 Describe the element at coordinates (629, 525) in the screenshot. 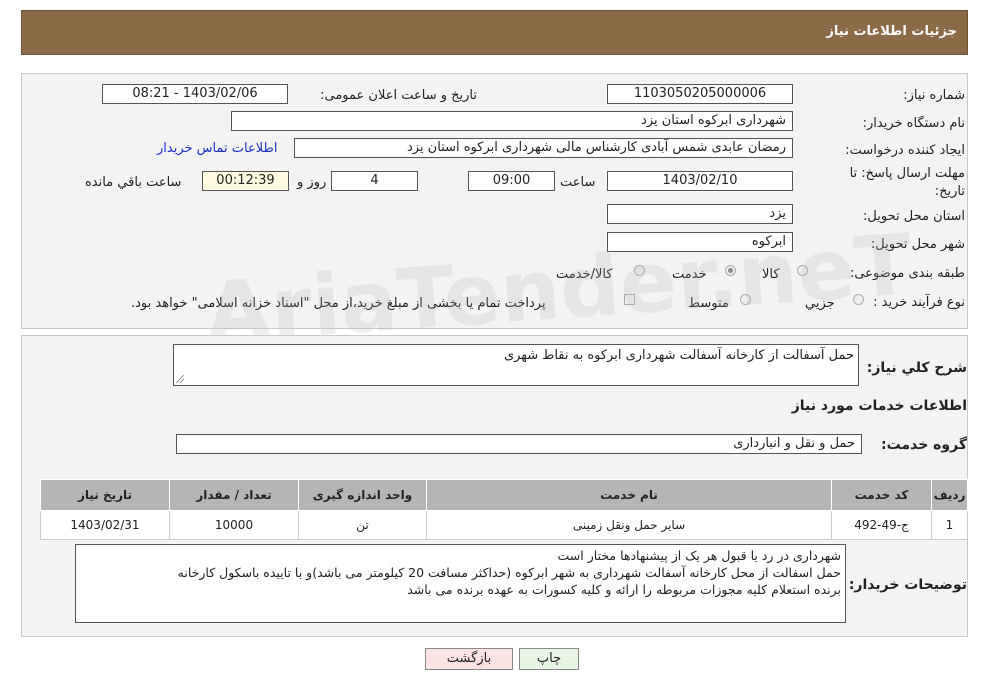

I see `cell-service-name: سایر حمل ونقل زمینی` at that location.